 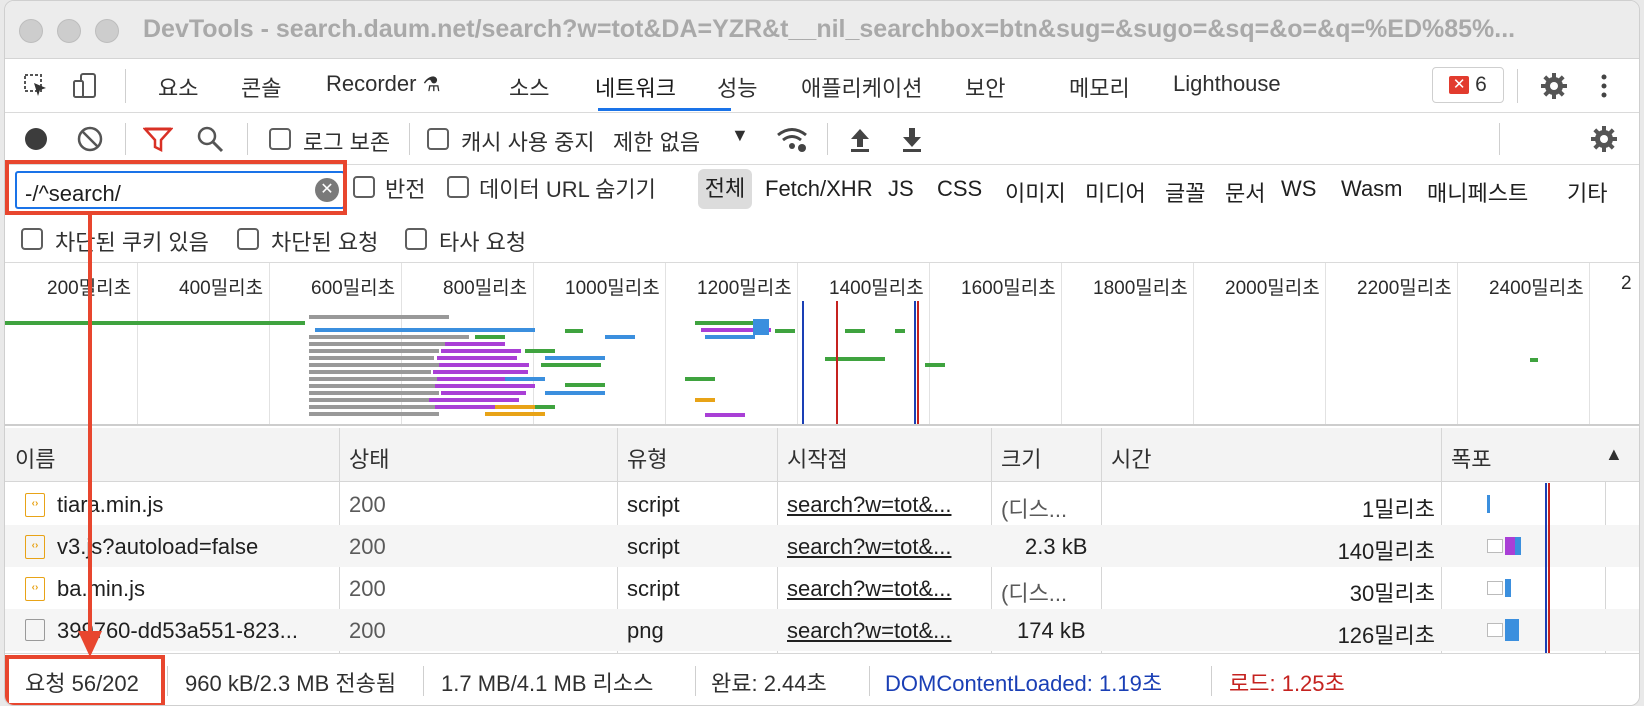 What do you see at coordinates (1099, 87) in the screenshot?
I see `tab-memory: 메모리` at bounding box center [1099, 87].